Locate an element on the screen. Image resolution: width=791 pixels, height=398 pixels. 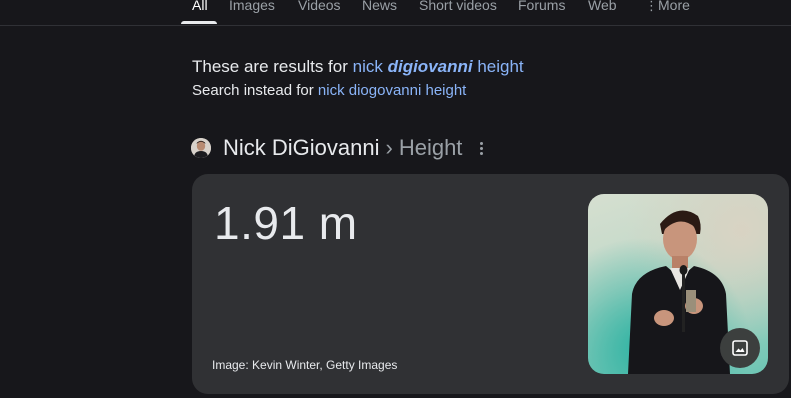
tab-news: News is located at coordinates (379, 6).